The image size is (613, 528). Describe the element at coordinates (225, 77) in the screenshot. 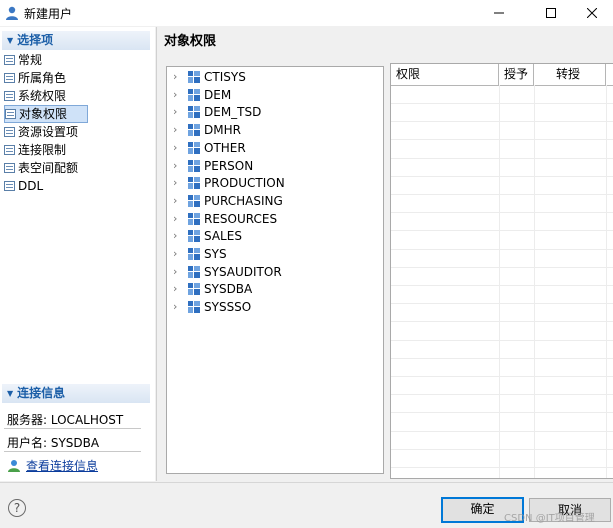

I see `tree-node-label: CTISYS` at that location.